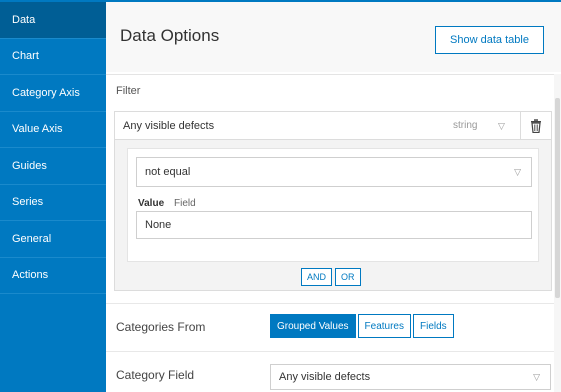  I want to click on features-button: Features, so click(384, 326).